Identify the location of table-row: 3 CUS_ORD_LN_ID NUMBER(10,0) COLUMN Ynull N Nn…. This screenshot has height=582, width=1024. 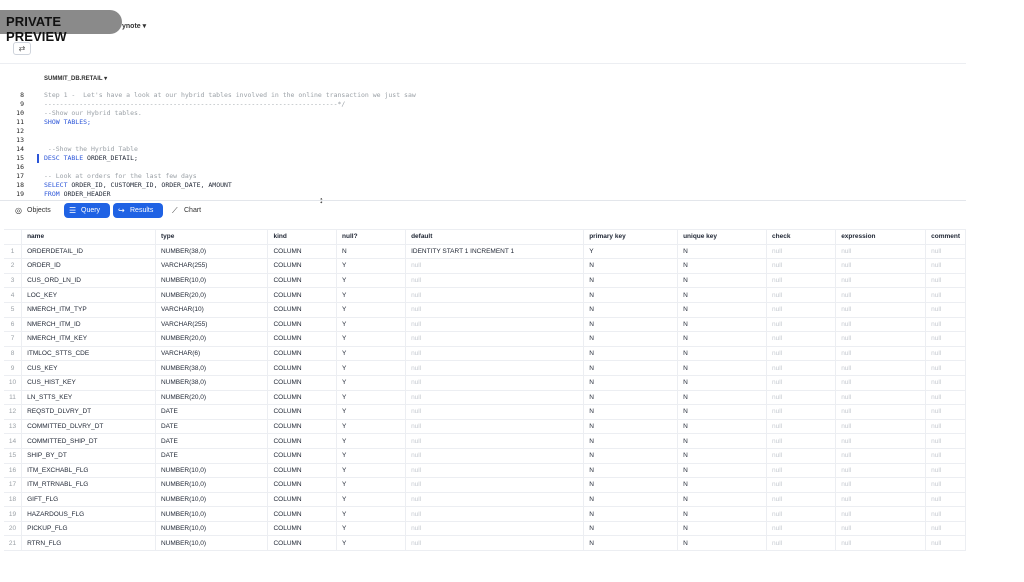
(485, 281).